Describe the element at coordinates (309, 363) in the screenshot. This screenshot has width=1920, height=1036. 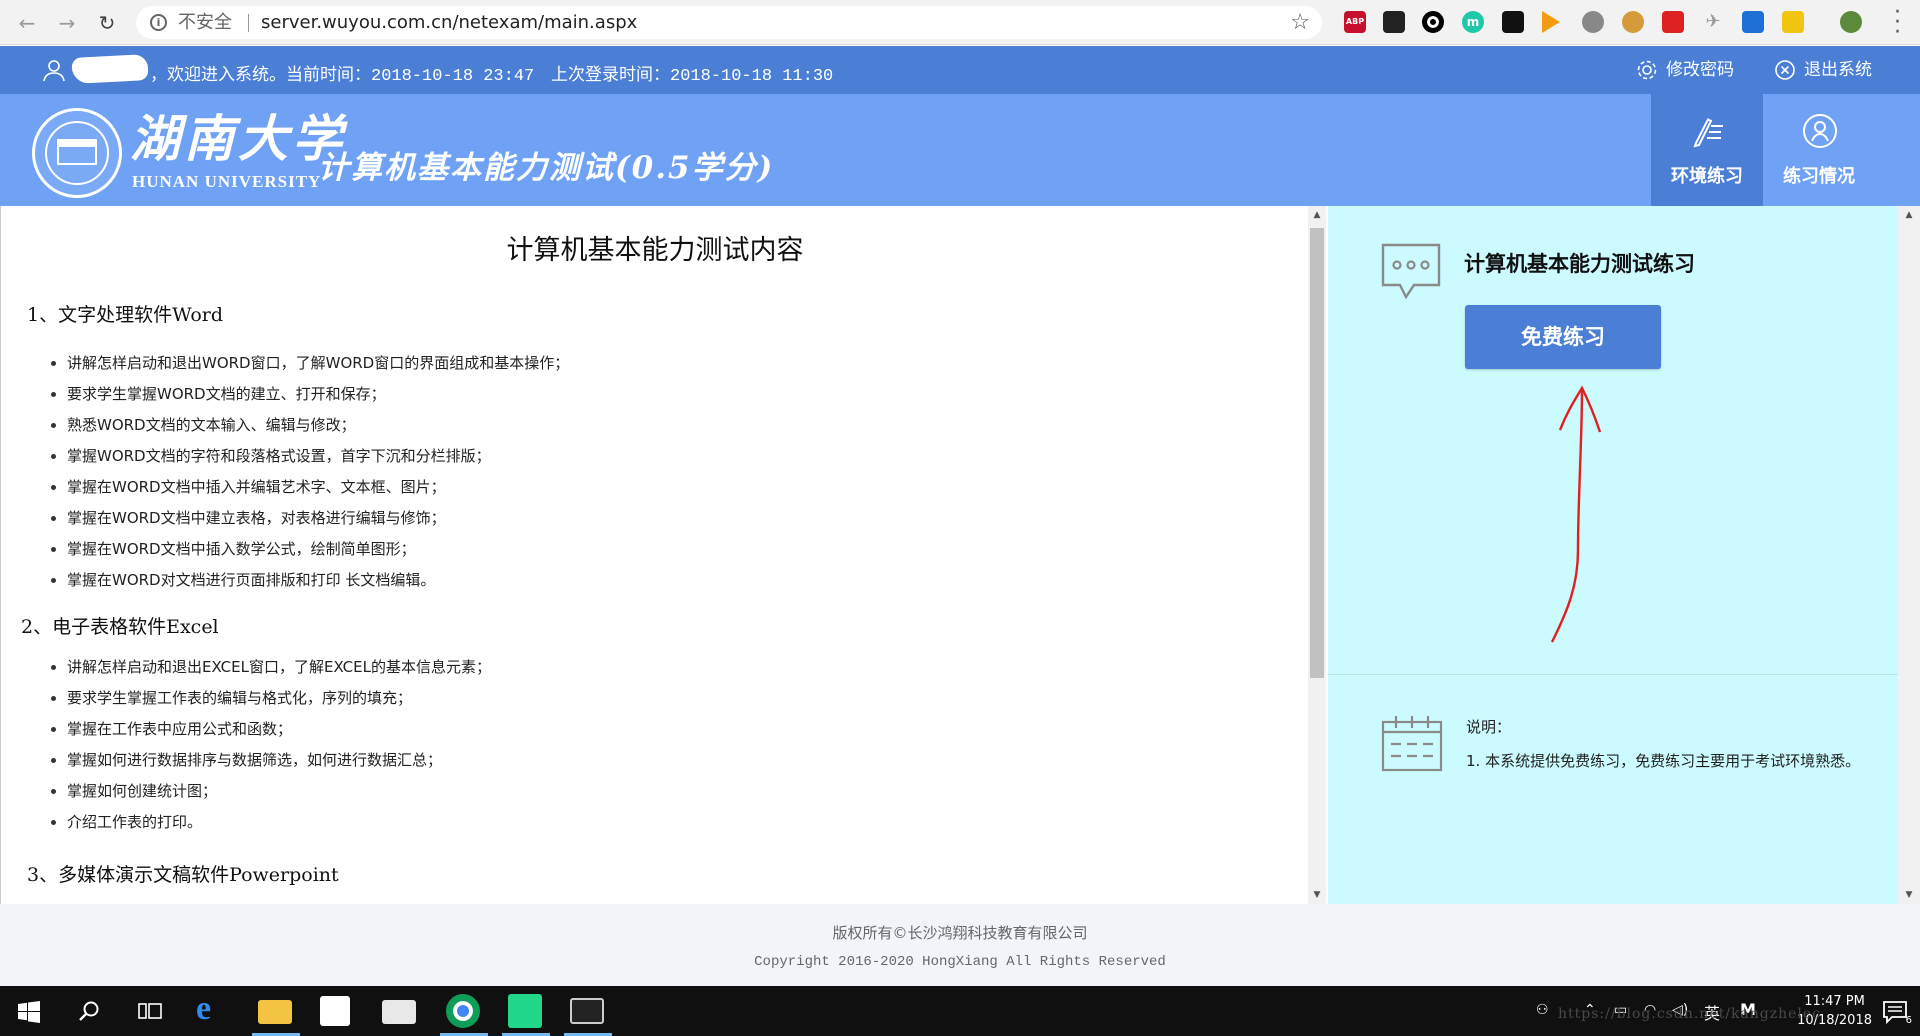
I see `list-item: 讲解怎样启动和退出WORD窗口，了解WORD窗口的界面组成和基本操作；` at that location.